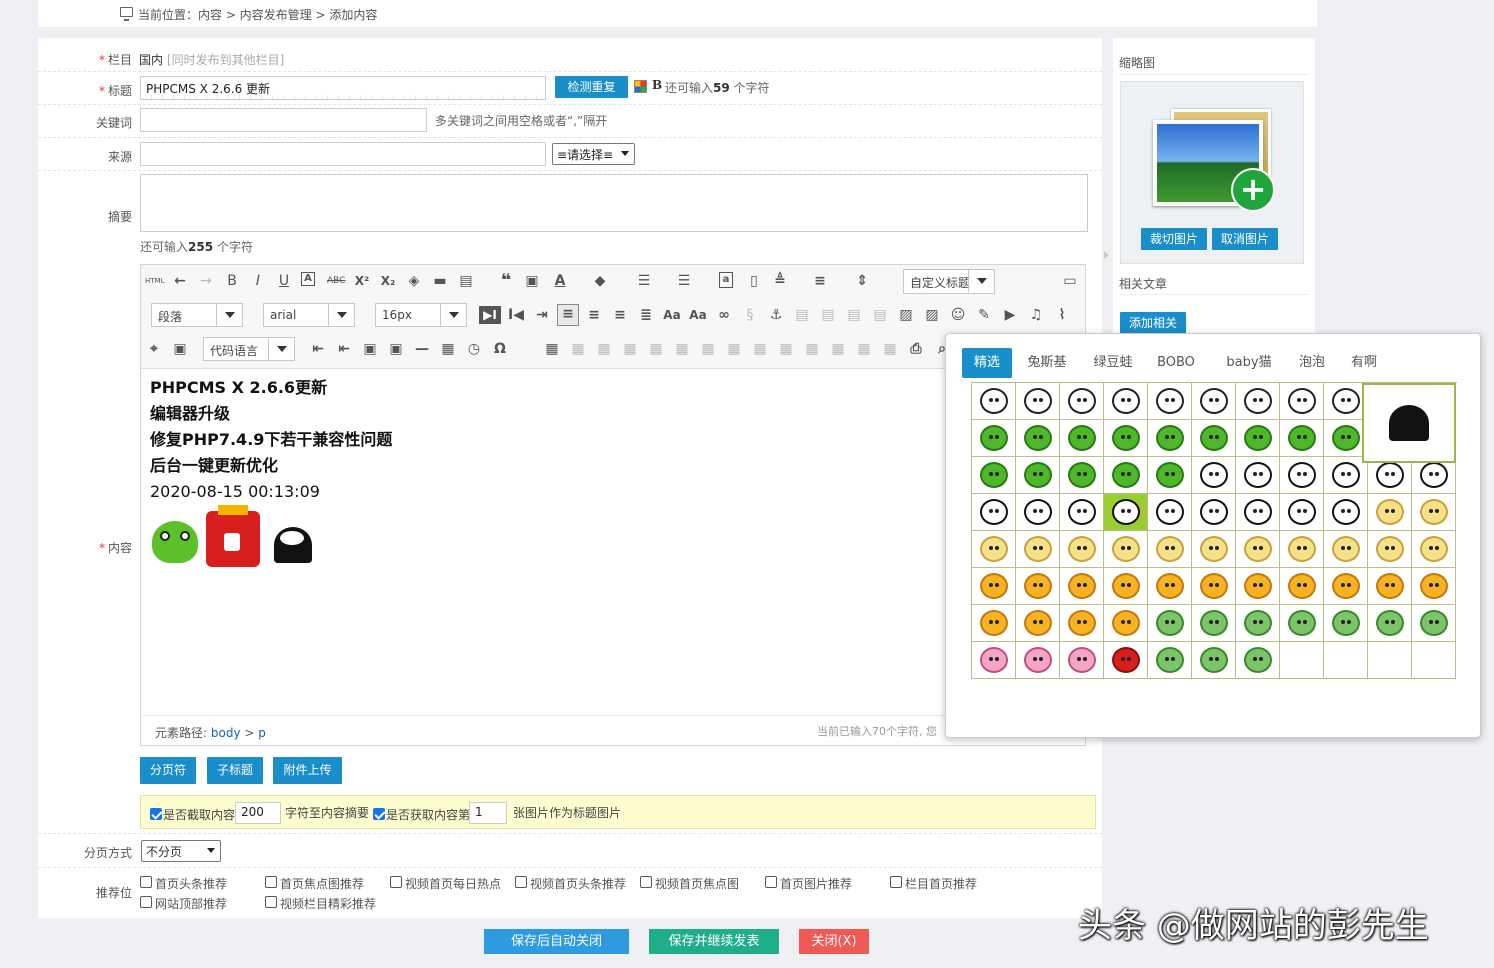 This screenshot has width=1494, height=968. What do you see at coordinates (916, 349) in the screenshot?
I see `print-icon: ⎙` at bounding box center [916, 349].